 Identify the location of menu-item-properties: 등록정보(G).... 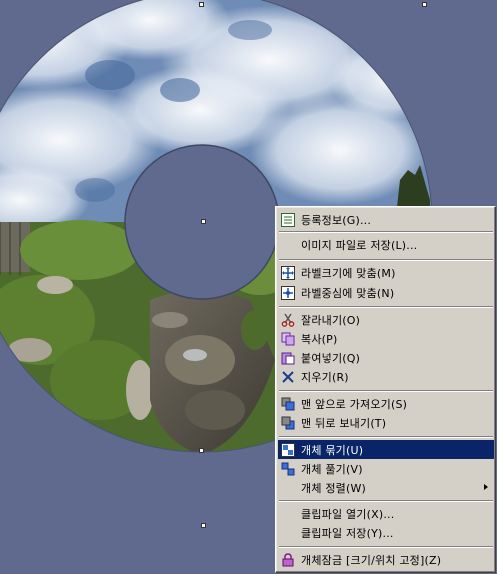
(386, 219).